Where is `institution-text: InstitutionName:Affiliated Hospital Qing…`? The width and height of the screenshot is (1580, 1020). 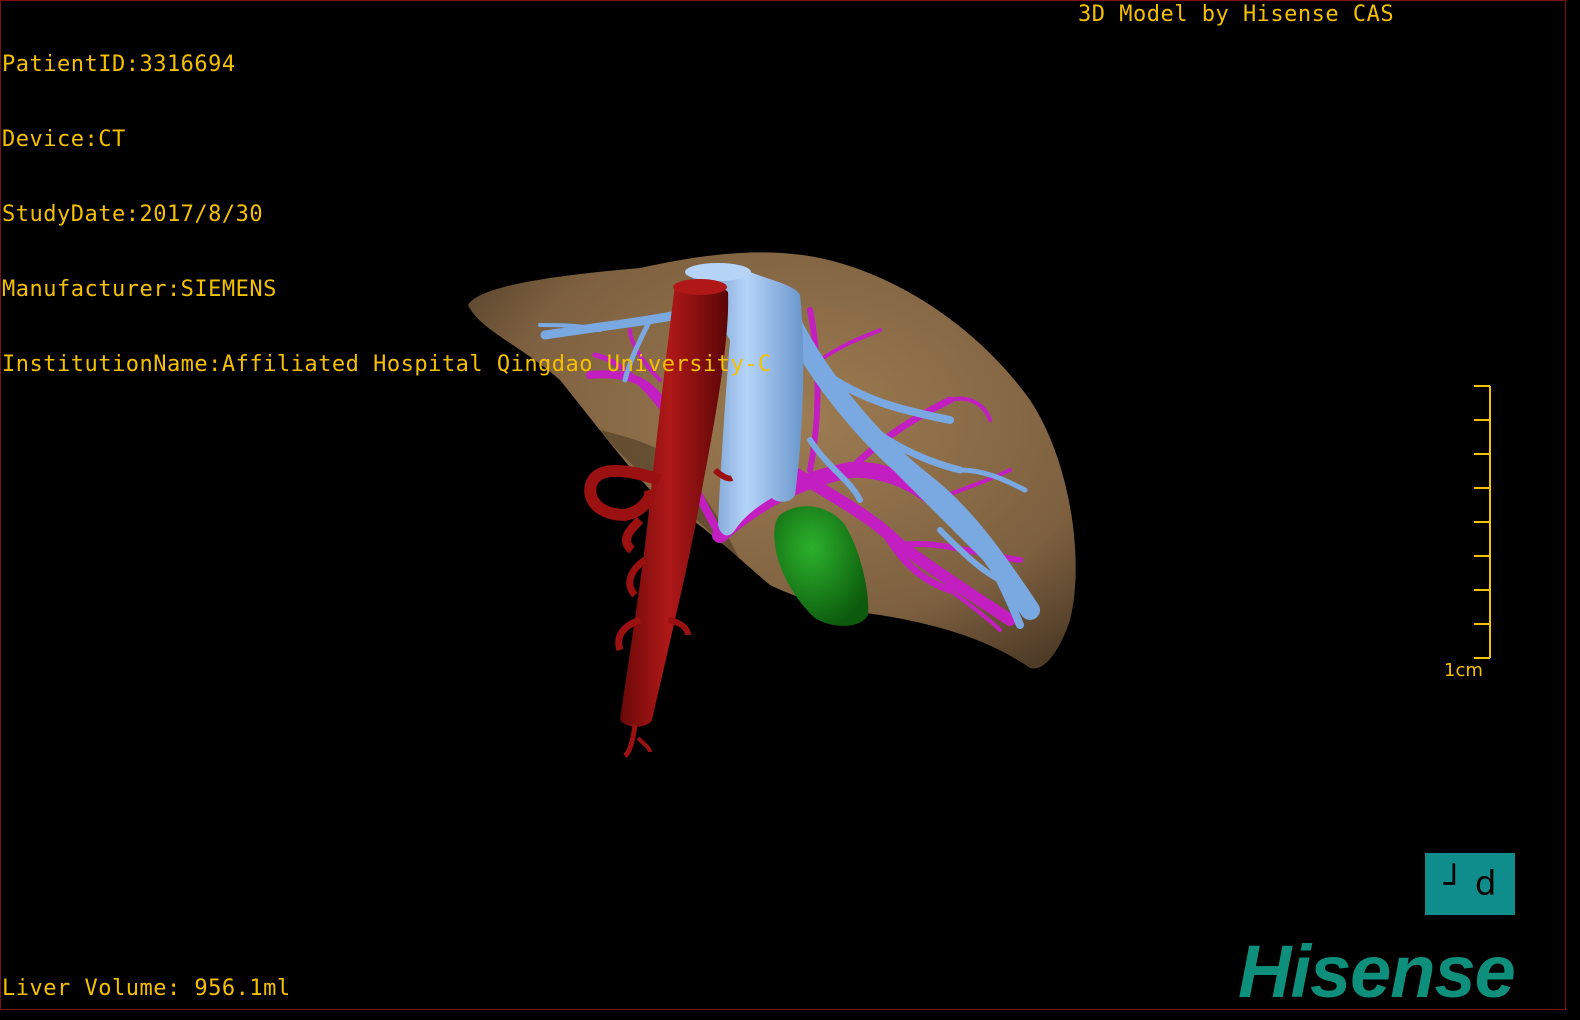
institution-text: InstitutionName:Affiliated Hospital Qing… is located at coordinates (387, 364).